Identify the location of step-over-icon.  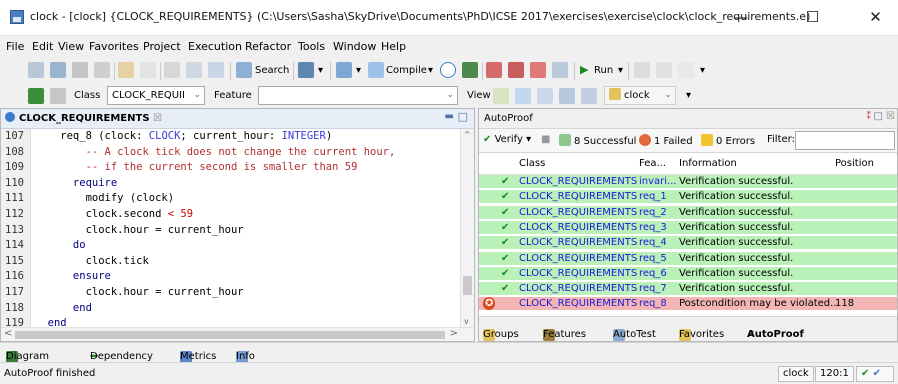
(664, 70).